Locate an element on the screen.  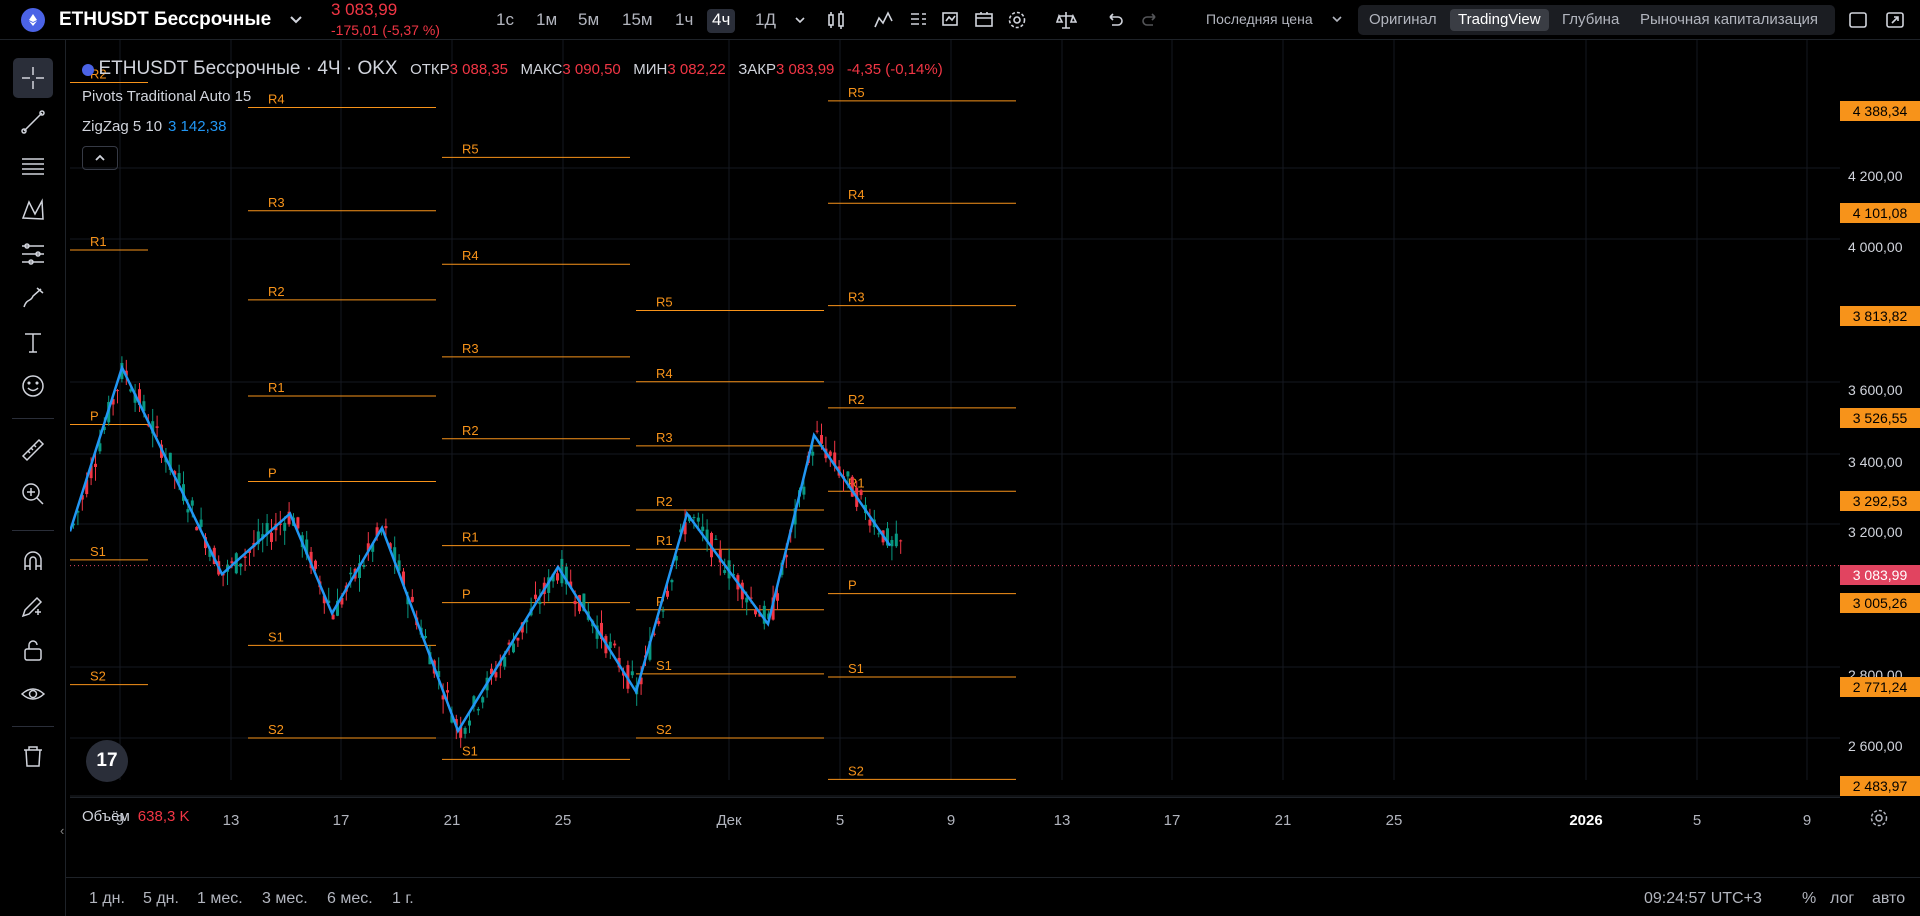
redo-icon is located at coordinates (1150, 20).